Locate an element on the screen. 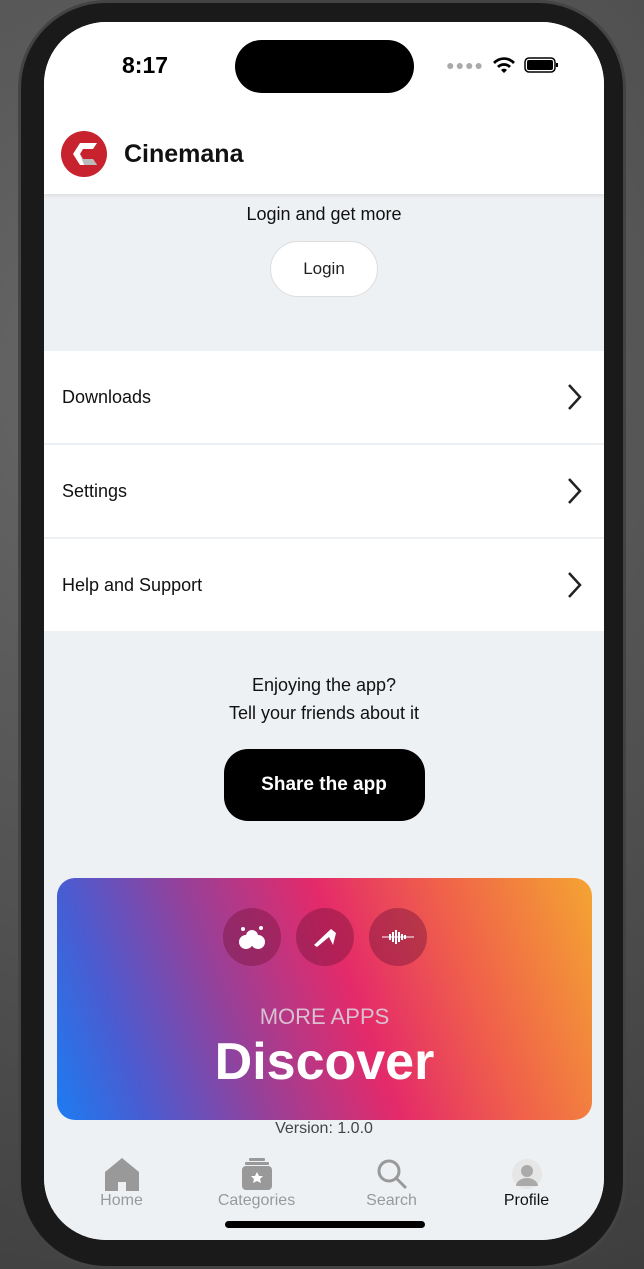  app-icon-paint is located at coordinates (251, 937).